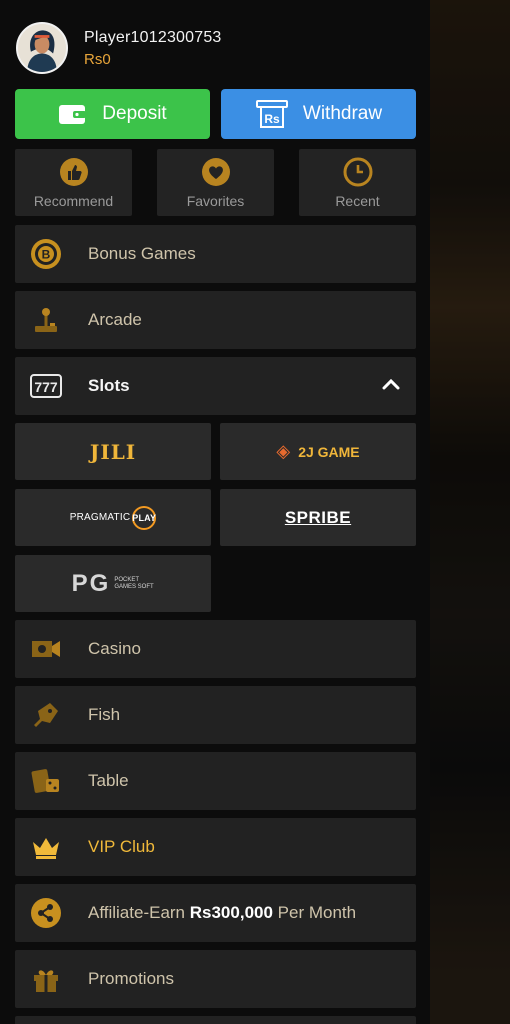 The height and width of the screenshot is (1024, 510). I want to click on quick-recommend: Recommend, so click(73, 182).